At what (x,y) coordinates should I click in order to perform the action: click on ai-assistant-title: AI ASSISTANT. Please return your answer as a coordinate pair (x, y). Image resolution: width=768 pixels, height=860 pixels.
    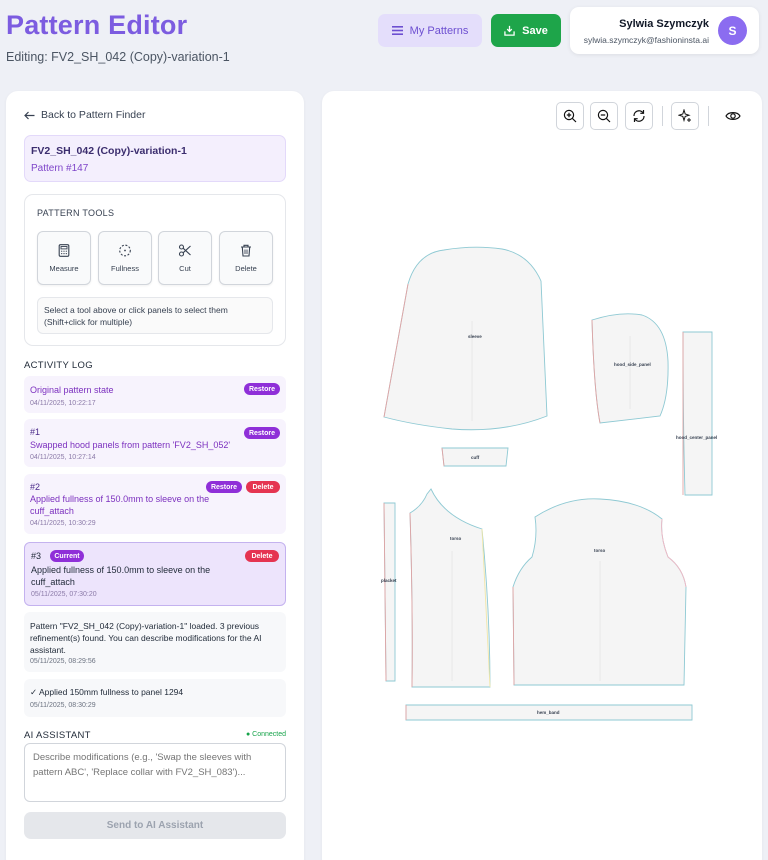
    Looking at the image, I should click on (57, 735).